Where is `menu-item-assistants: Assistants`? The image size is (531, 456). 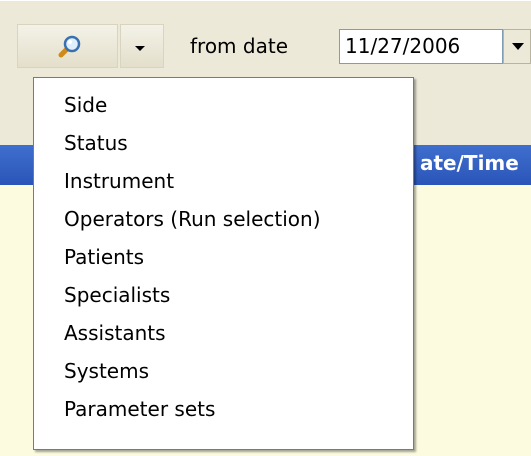 menu-item-assistants: Assistants is located at coordinates (223, 333).